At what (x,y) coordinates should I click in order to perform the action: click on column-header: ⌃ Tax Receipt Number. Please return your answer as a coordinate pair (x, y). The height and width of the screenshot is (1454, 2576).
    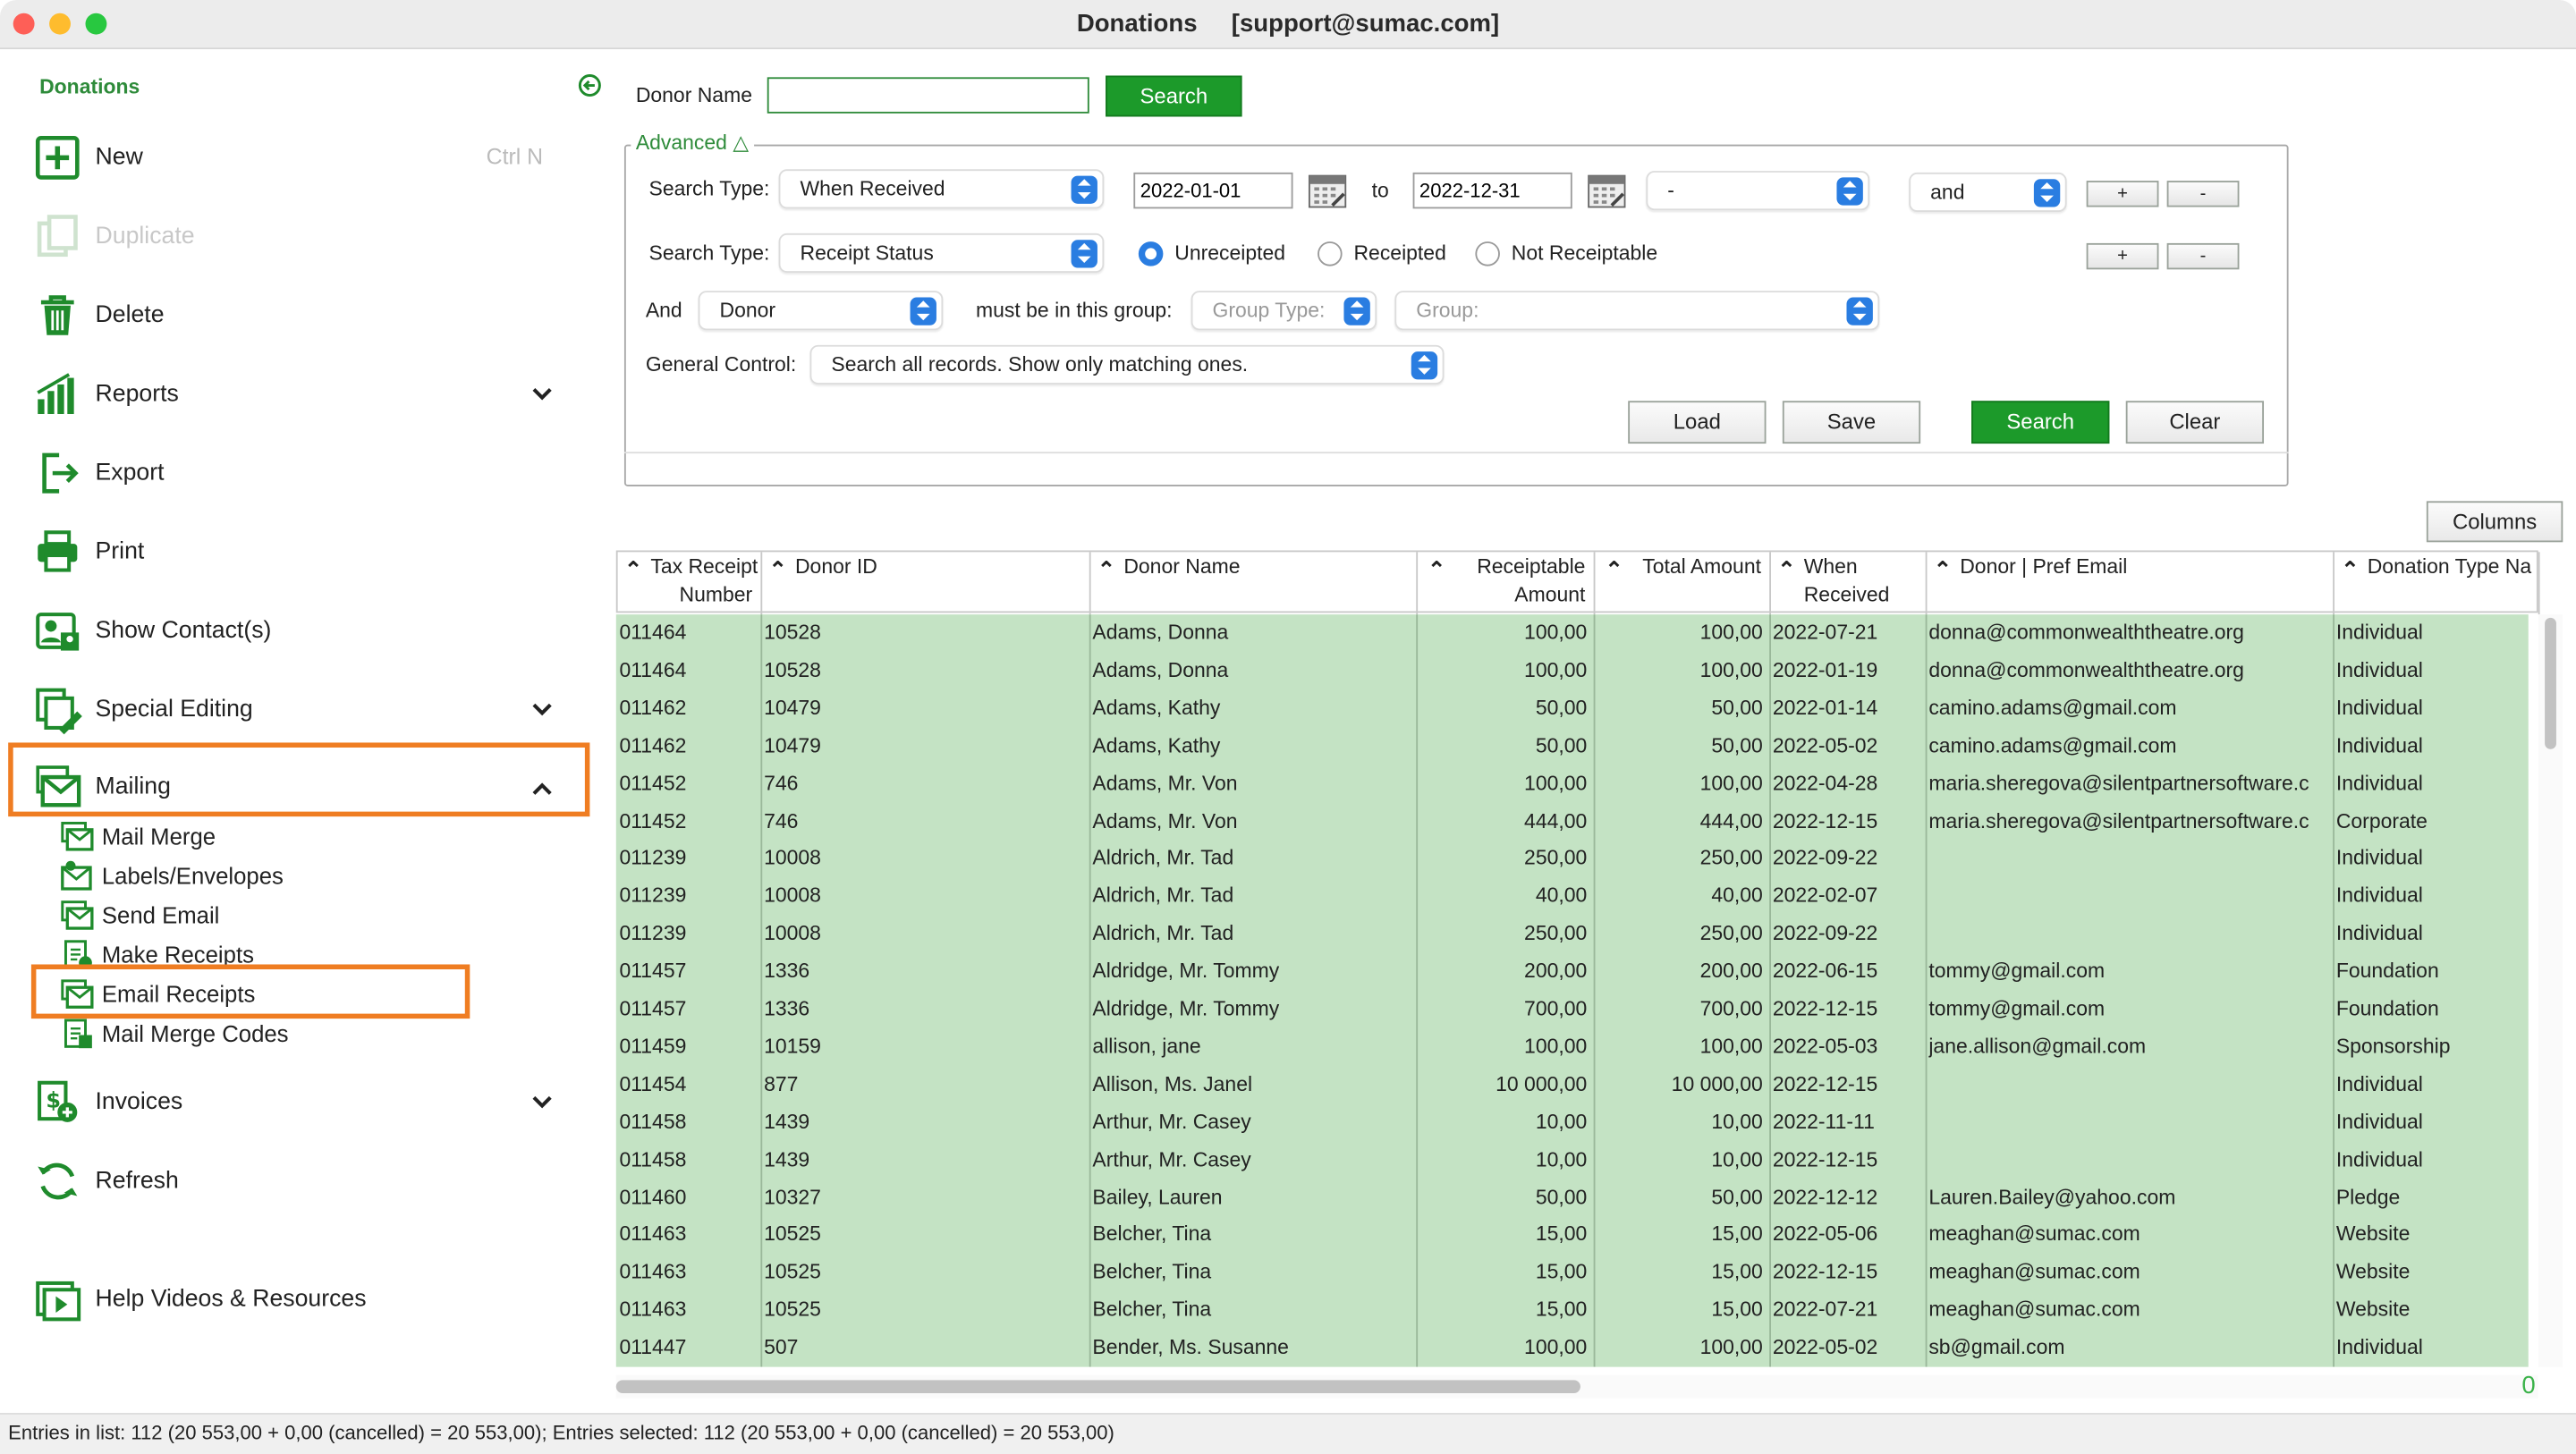
    Looking at the image, I should click on (690, 583).